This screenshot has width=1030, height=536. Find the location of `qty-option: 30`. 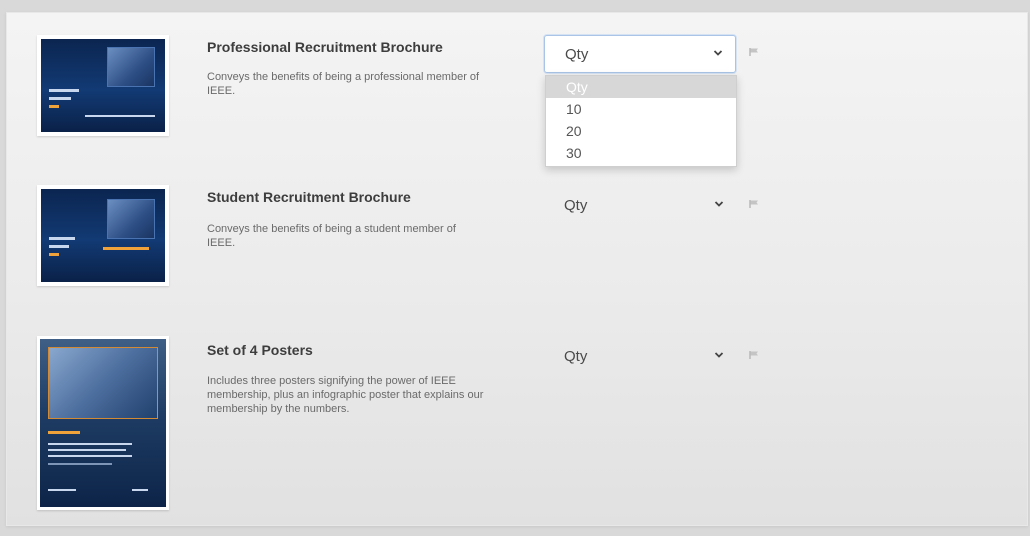

qty-option: 30 is located at coordinates (641, 153).